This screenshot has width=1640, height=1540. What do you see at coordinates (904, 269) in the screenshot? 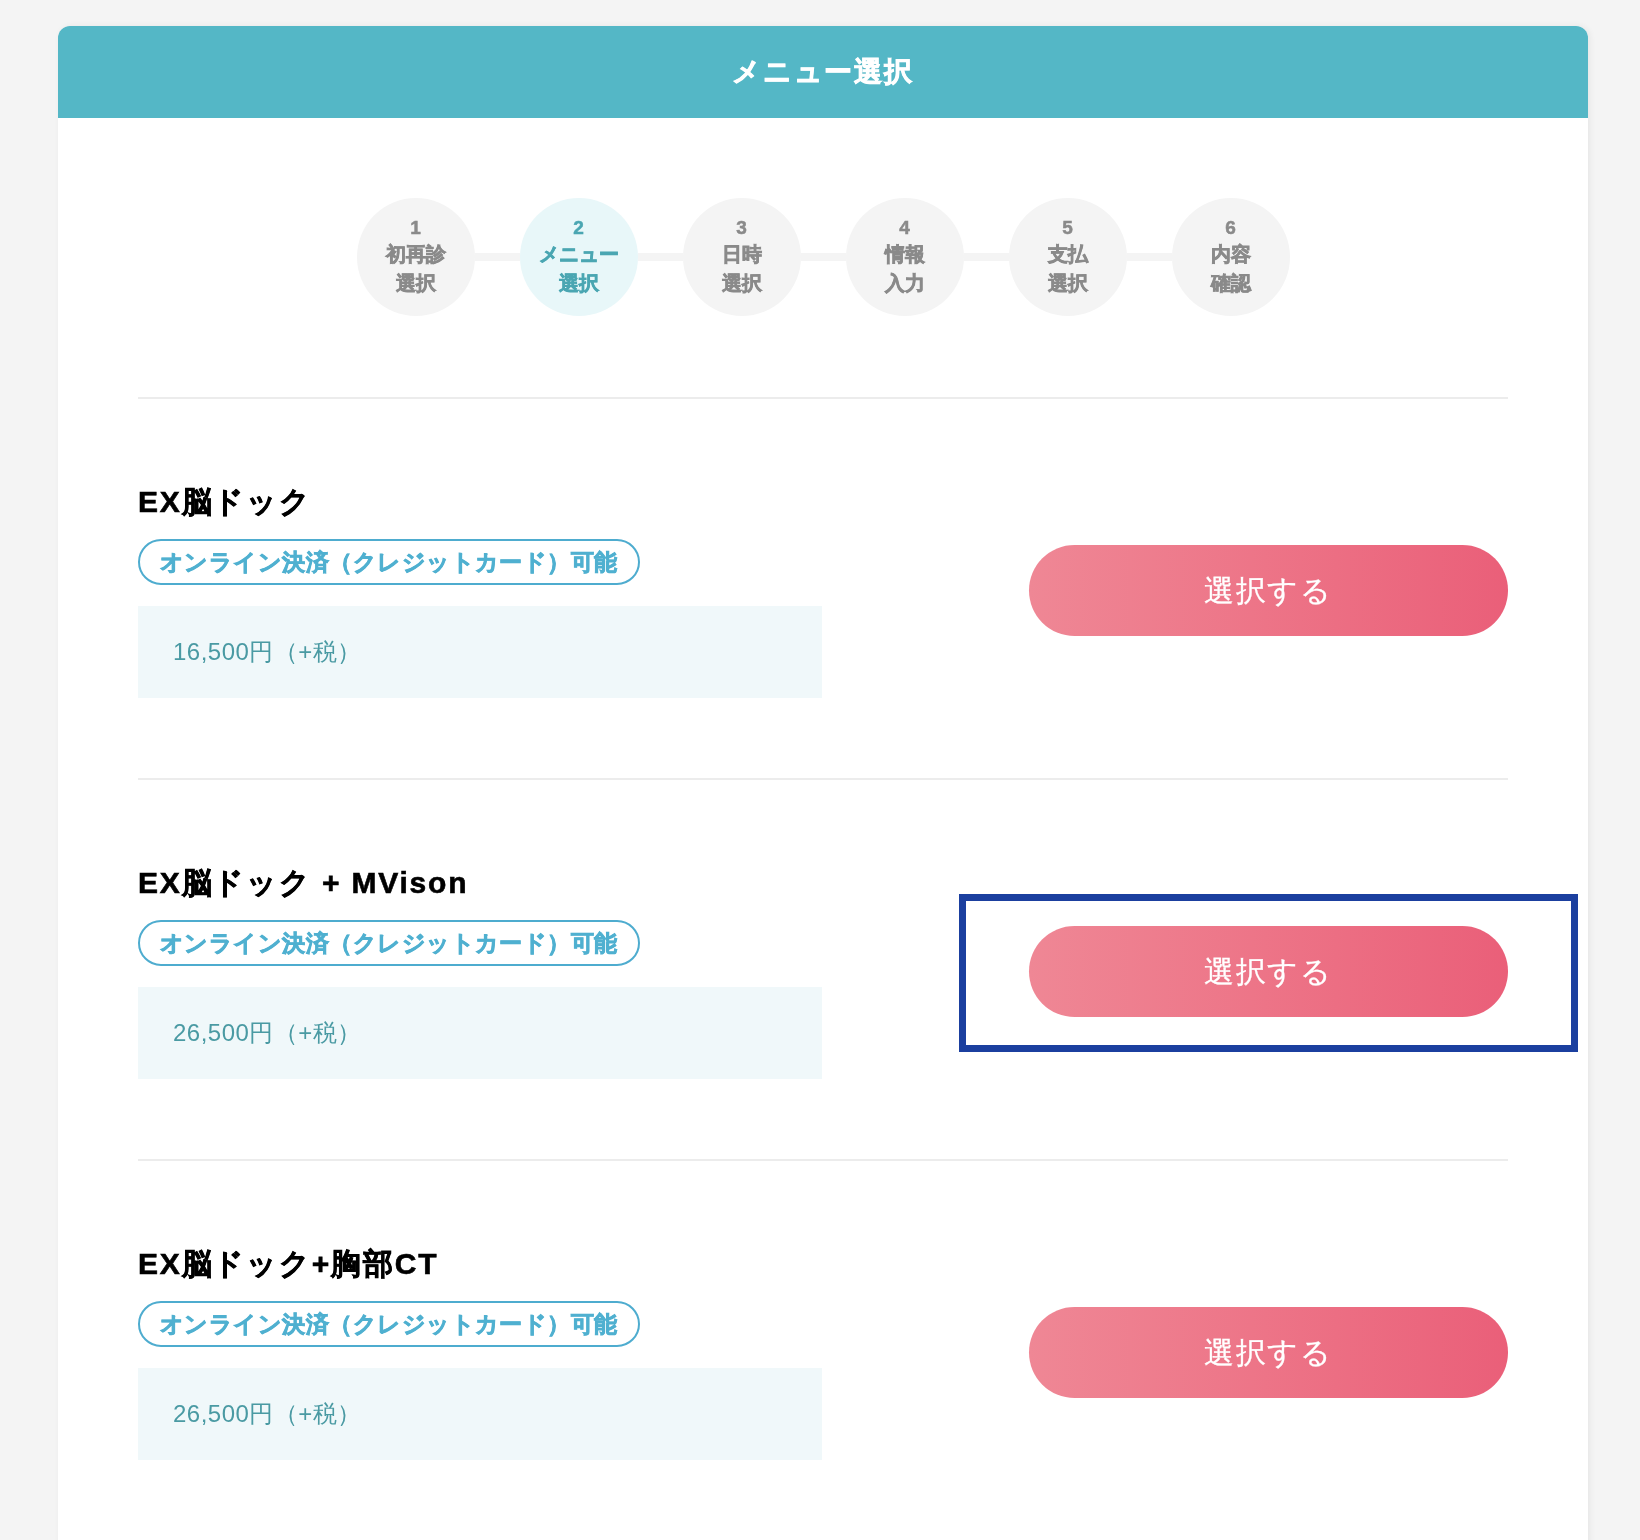
I see `step-label: 情報 入力` at bounding box center [904, 269].